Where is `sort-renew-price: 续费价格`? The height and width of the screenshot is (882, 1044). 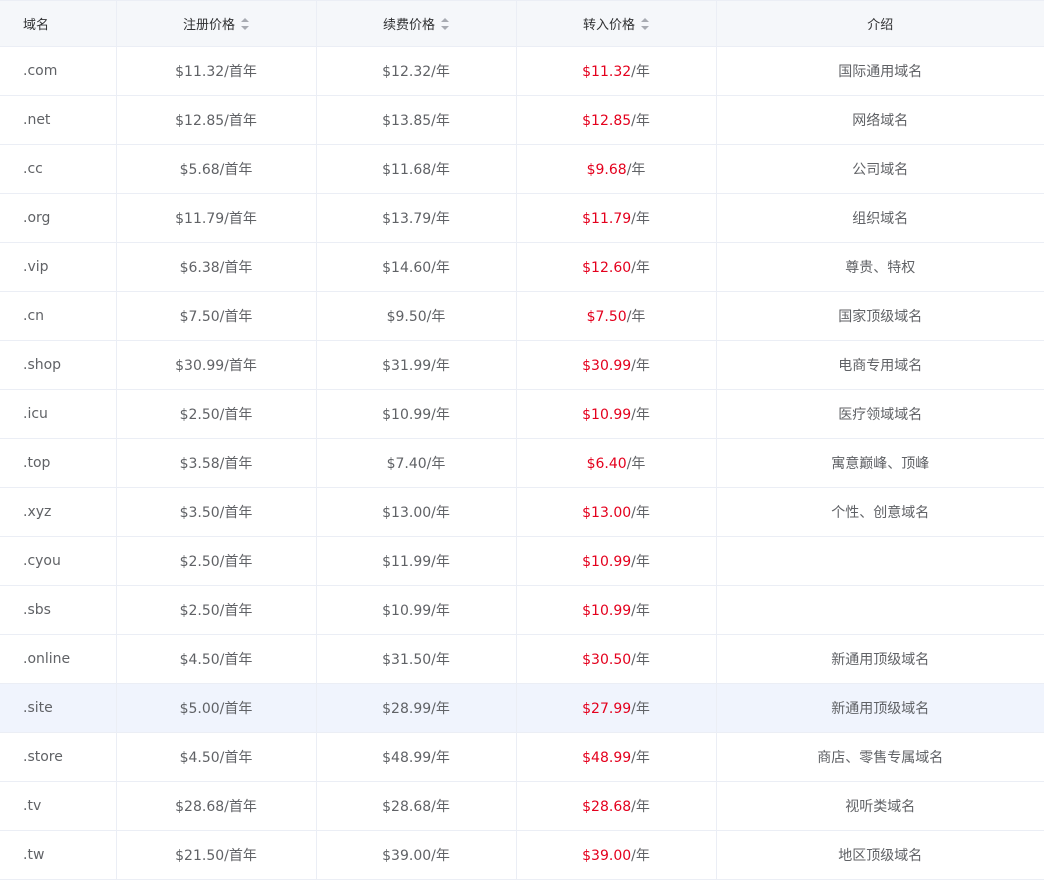
sort-renew-price: 续费价格 is located at coordinates (416, 23).